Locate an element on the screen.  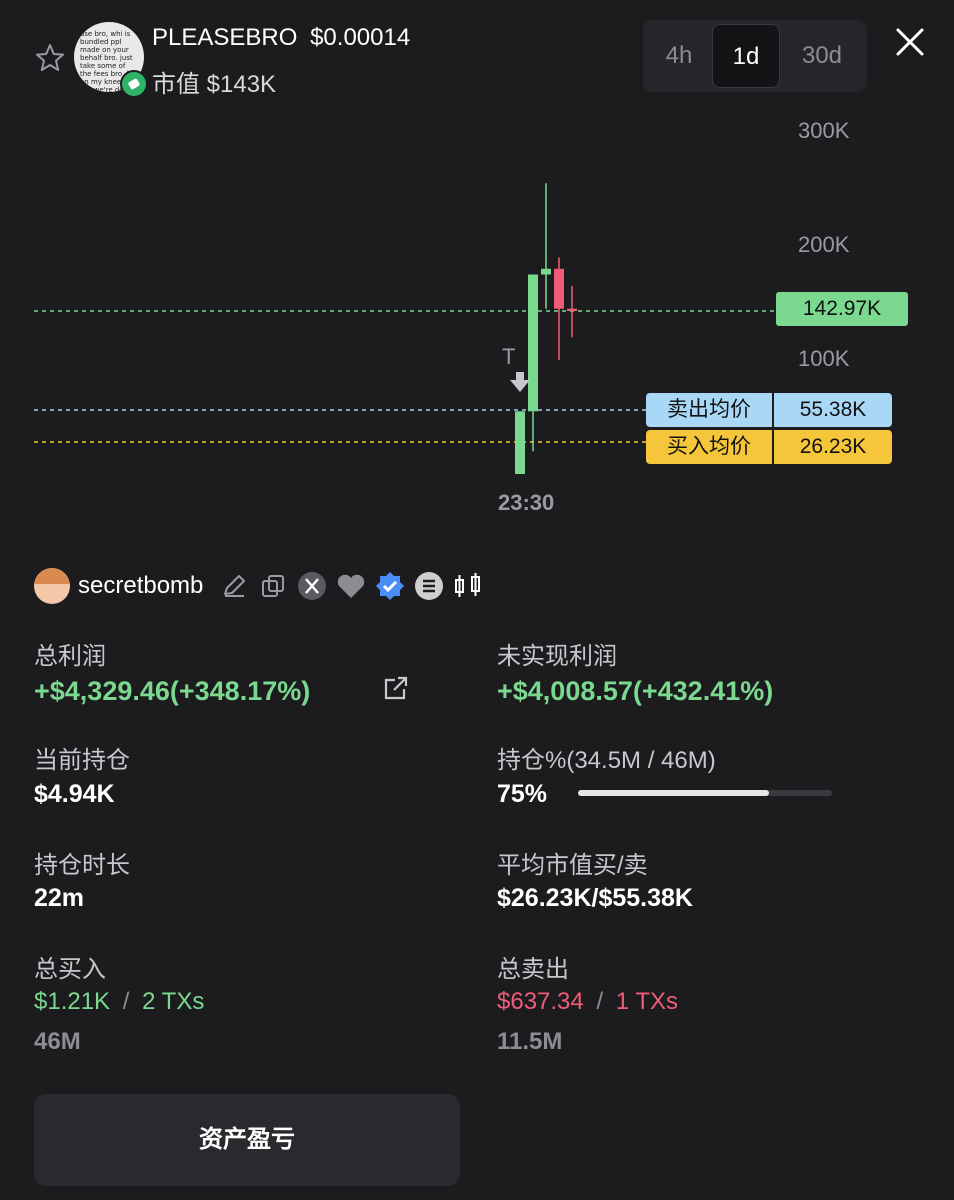
total-buy-row: $1.21K / 2 TXs is located at coordinates (119, 1002).